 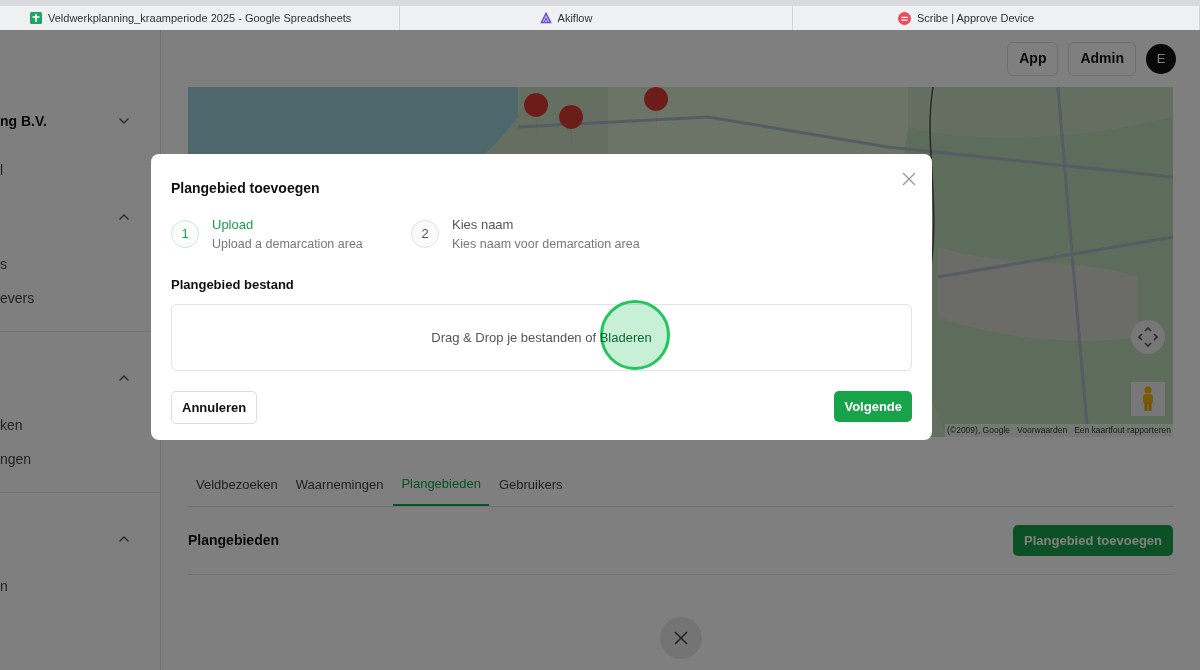 I want to click on step-subtitle: Kies naam voor demarcation area, so click(x=546, y=244).